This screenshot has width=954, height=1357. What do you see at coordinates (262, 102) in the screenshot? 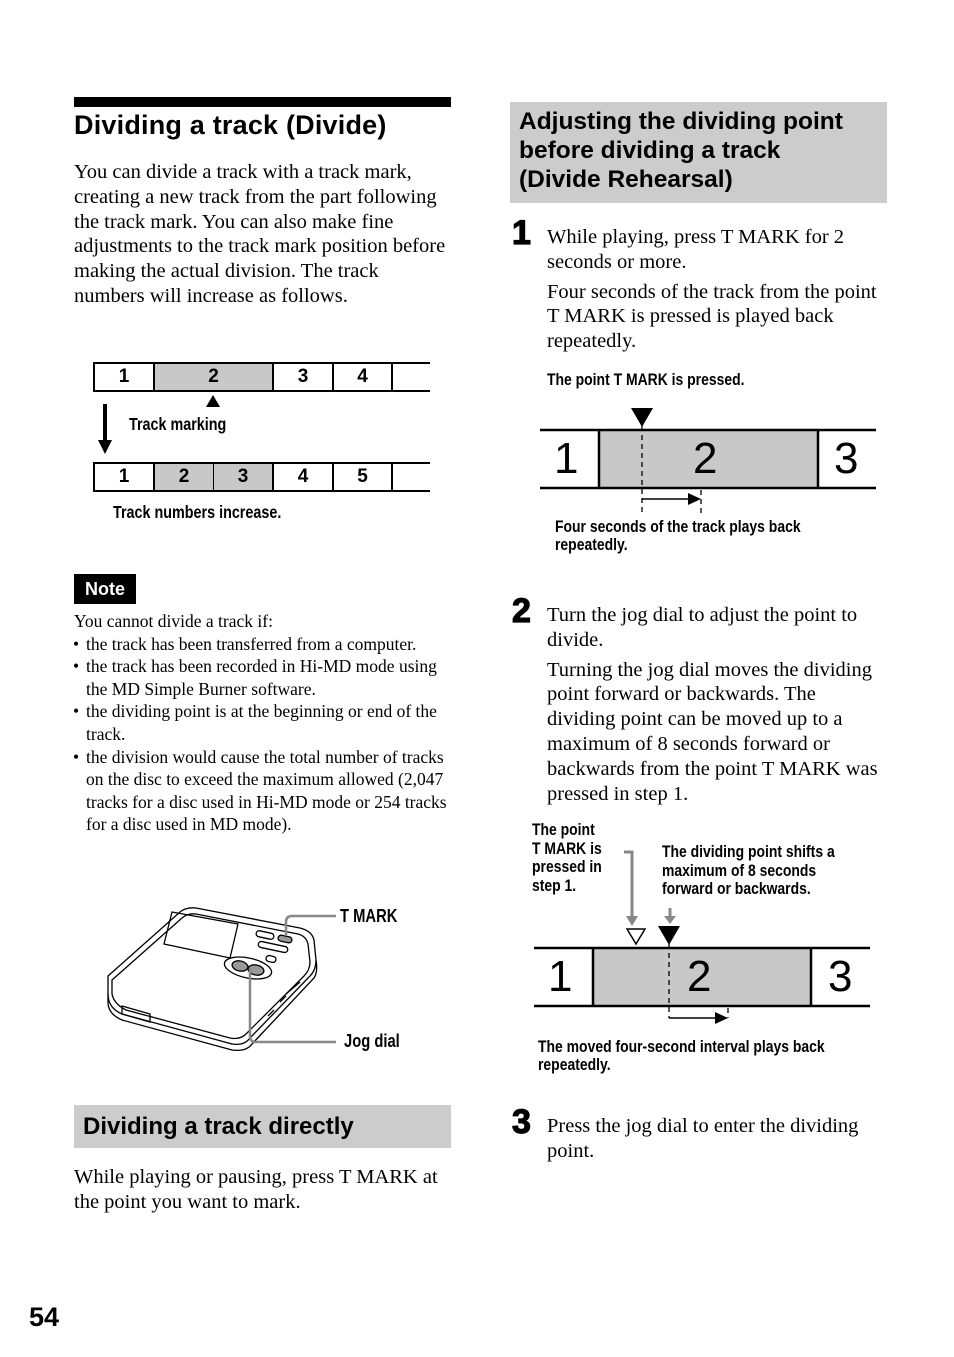
I see `title-rule` at bounding box center [262, 102].